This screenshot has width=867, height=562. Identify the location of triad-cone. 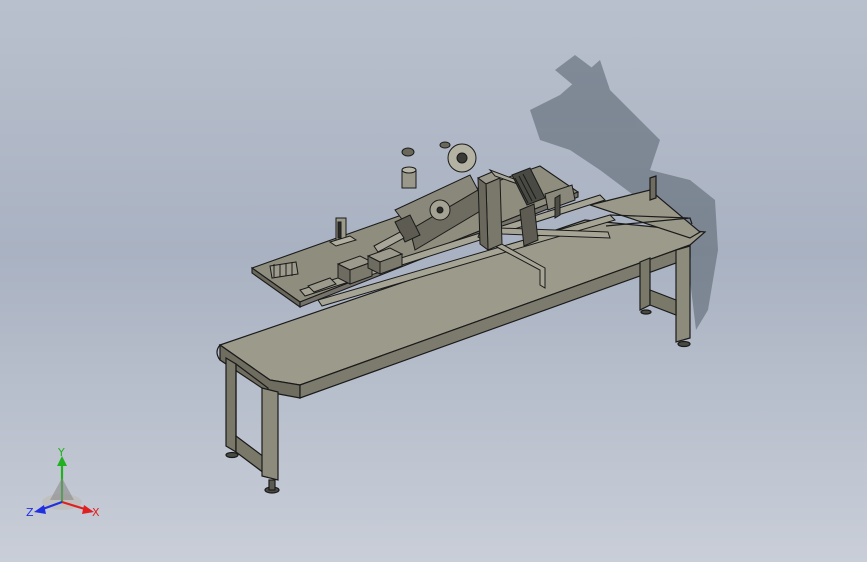
(62, 489).